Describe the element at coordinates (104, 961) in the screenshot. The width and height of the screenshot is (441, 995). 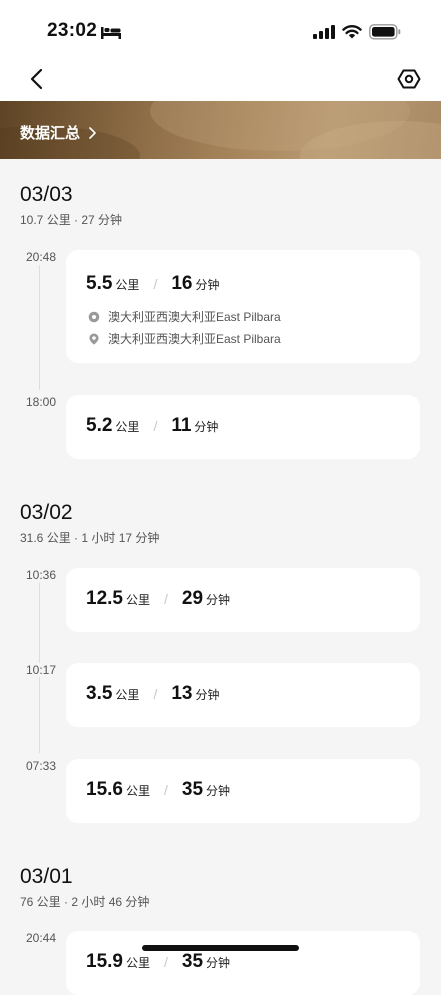
I see `distance-value: 15.9` at that location.